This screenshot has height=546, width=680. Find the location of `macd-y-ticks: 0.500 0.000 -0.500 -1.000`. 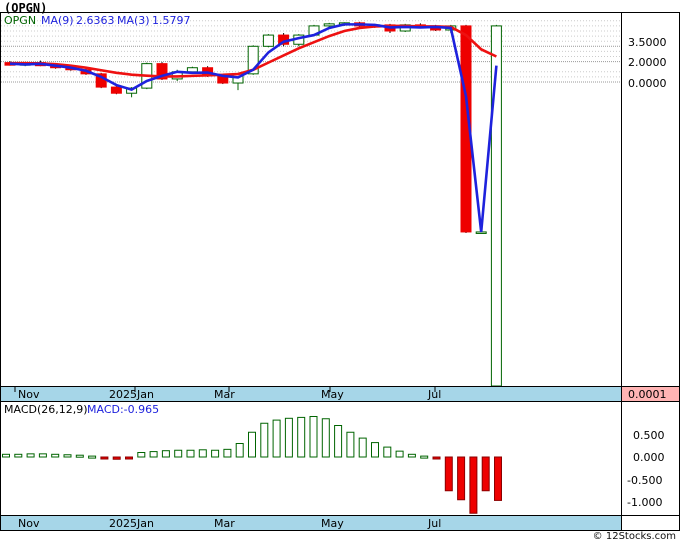

macd-y-ticks: 0.500 0.000 -0.500 -1.000 is located at coordinates (646, 469).